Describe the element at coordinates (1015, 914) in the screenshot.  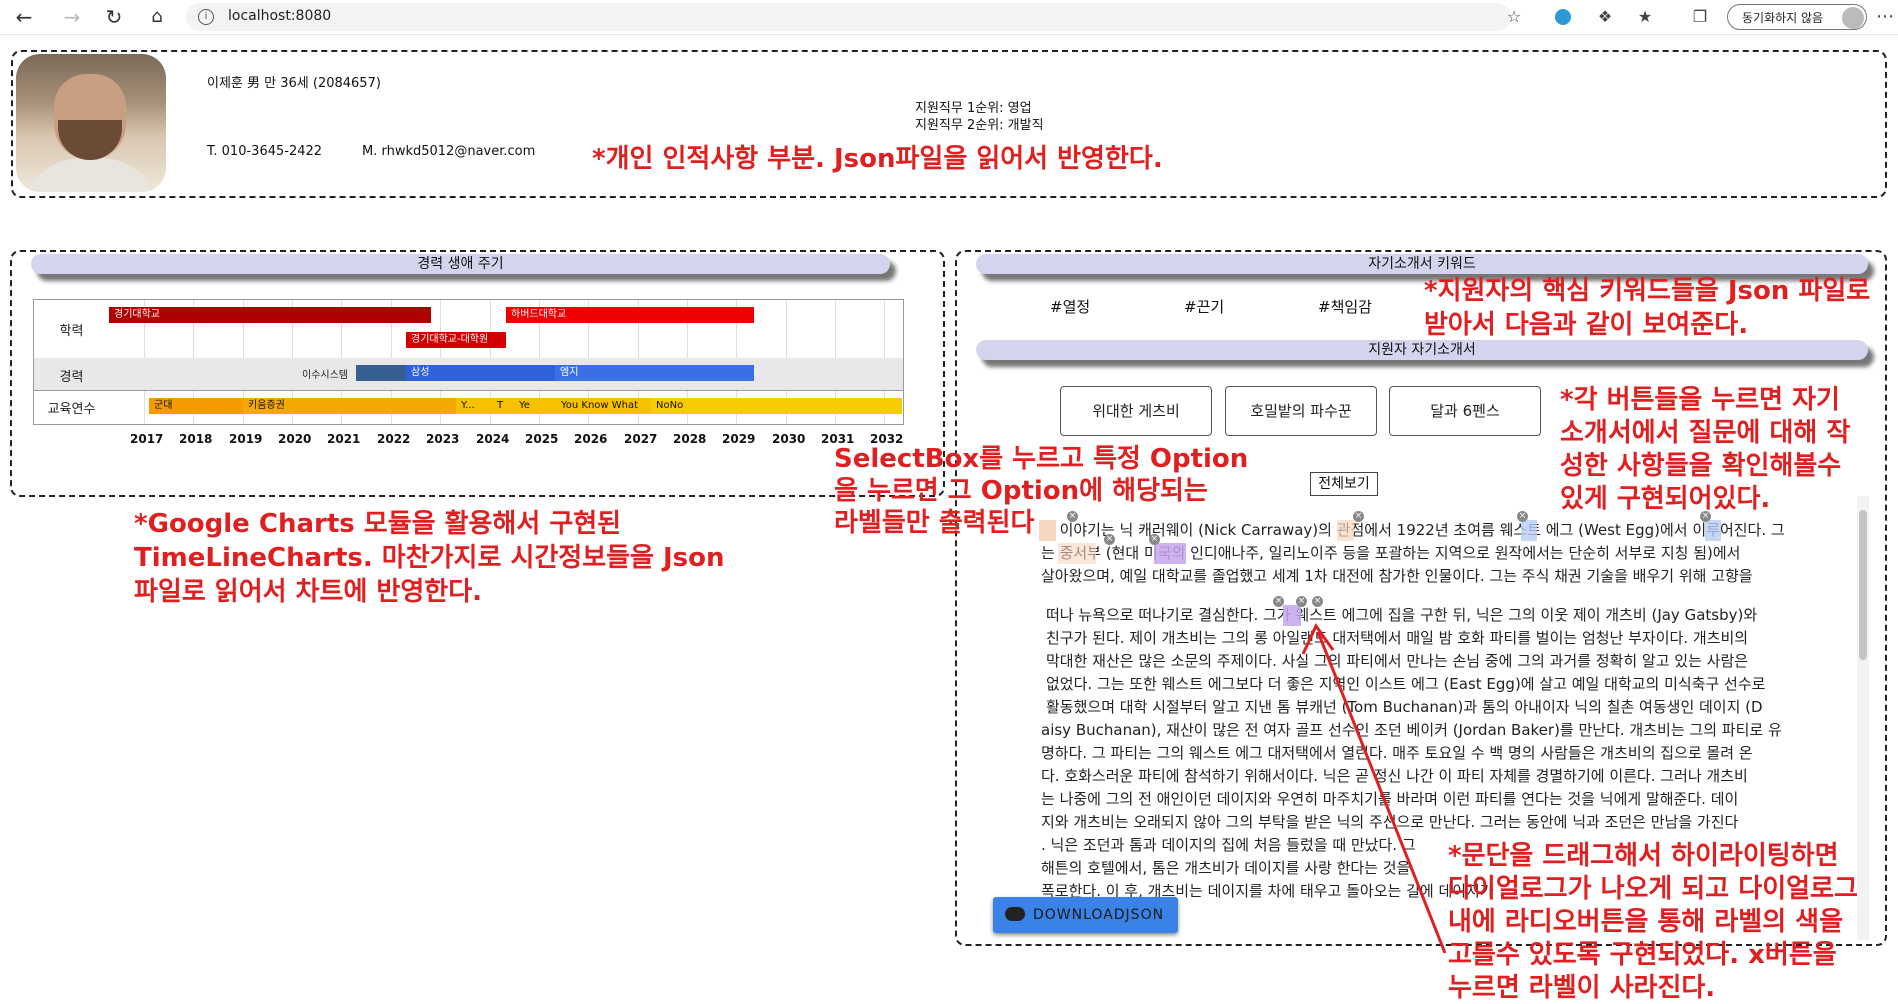
I see `cloud-download-icon` at that location.